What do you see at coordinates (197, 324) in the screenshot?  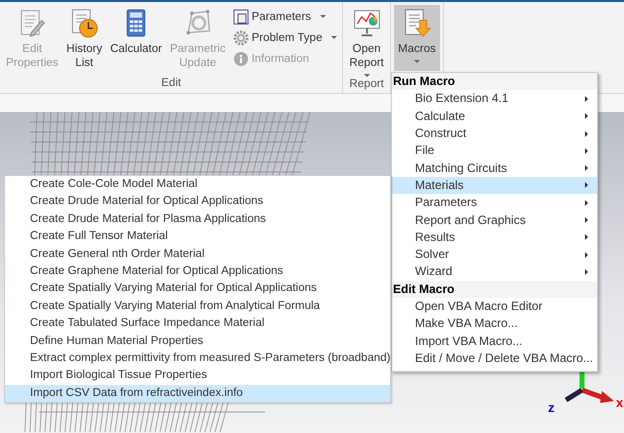 I see `menu-item: Create Tabulated Surface Impedance Material` at bounding box center [197, 324].